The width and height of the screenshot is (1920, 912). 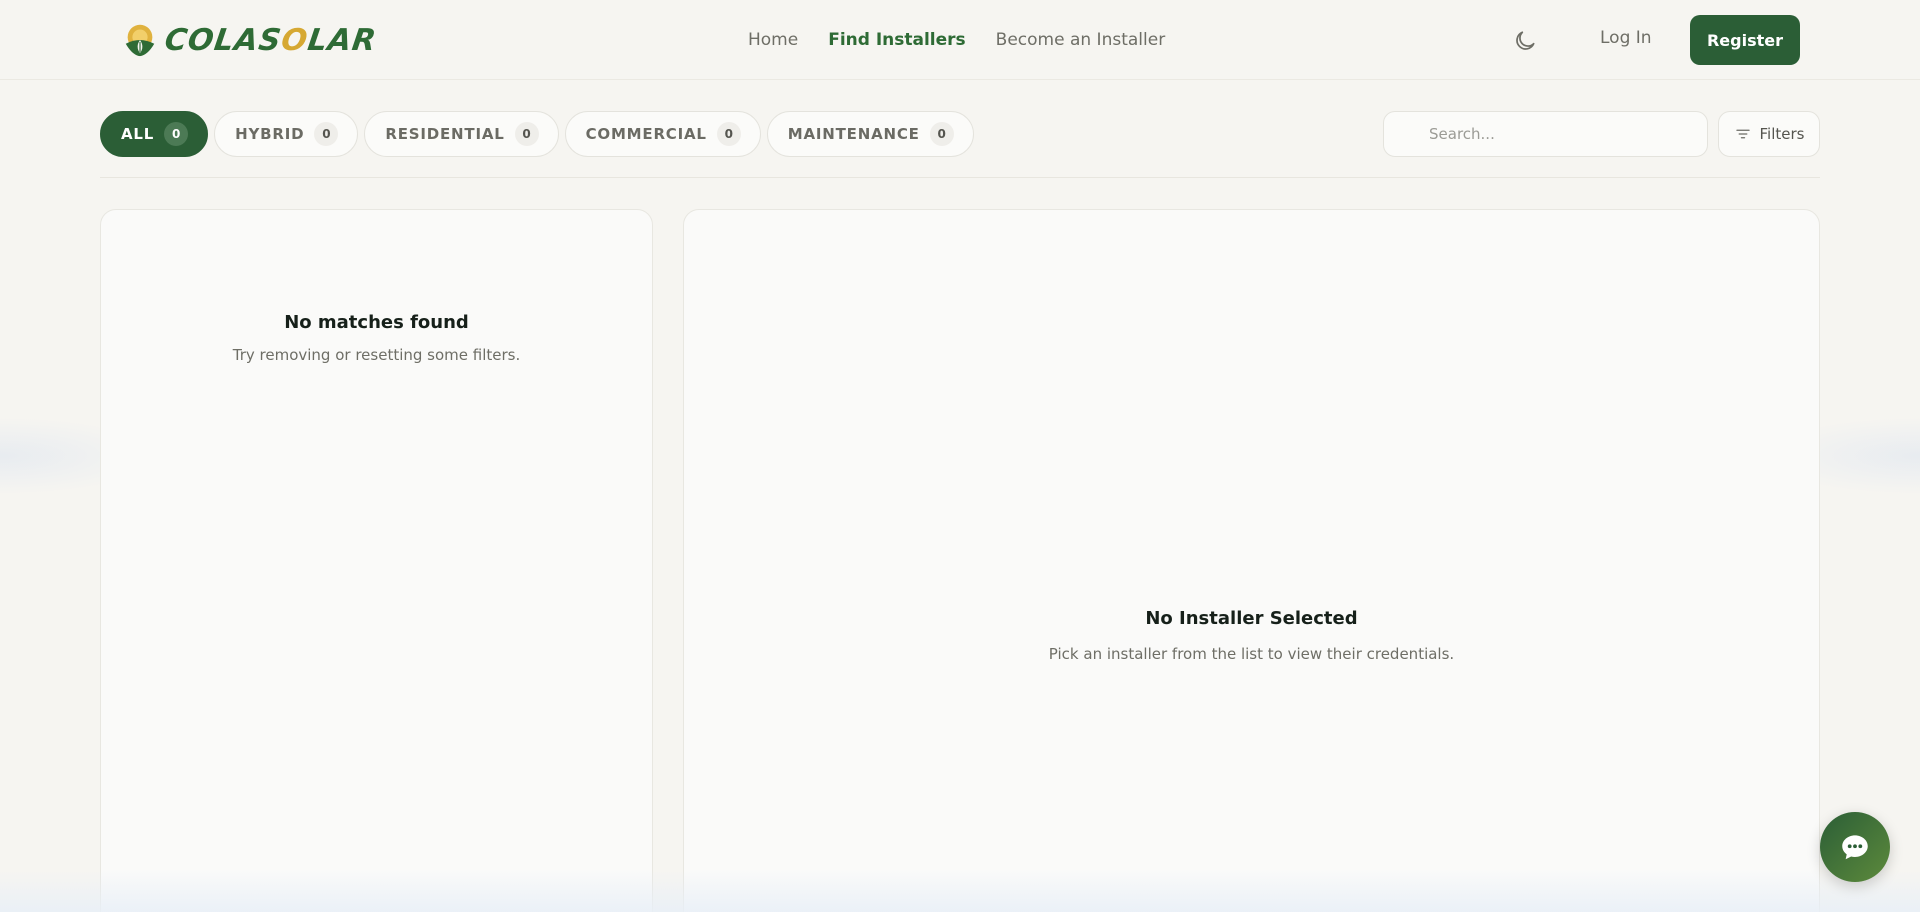 What do you see at coordinates (773, 40) in the screenshot?
I see `nav-home: Home` at bounding box center [773, 40].